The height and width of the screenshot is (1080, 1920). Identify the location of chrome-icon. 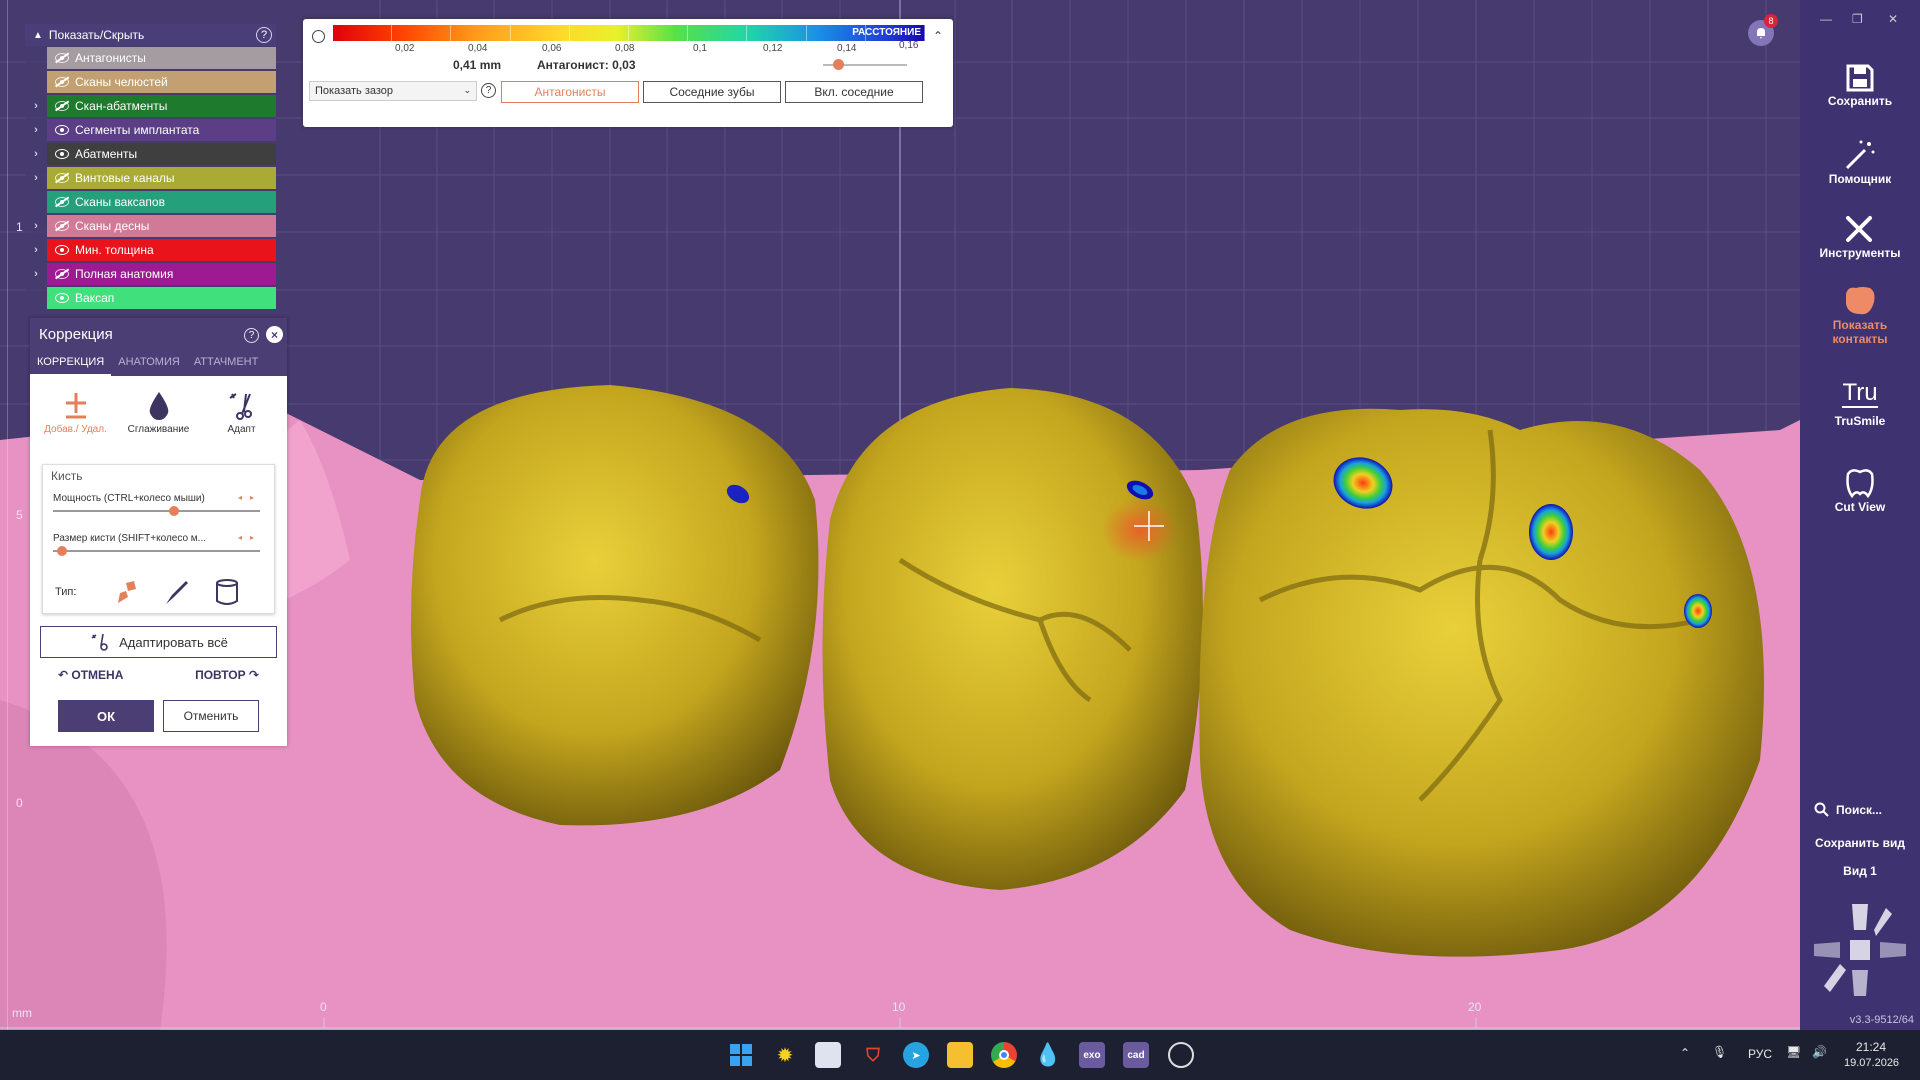
(1004, 1055).